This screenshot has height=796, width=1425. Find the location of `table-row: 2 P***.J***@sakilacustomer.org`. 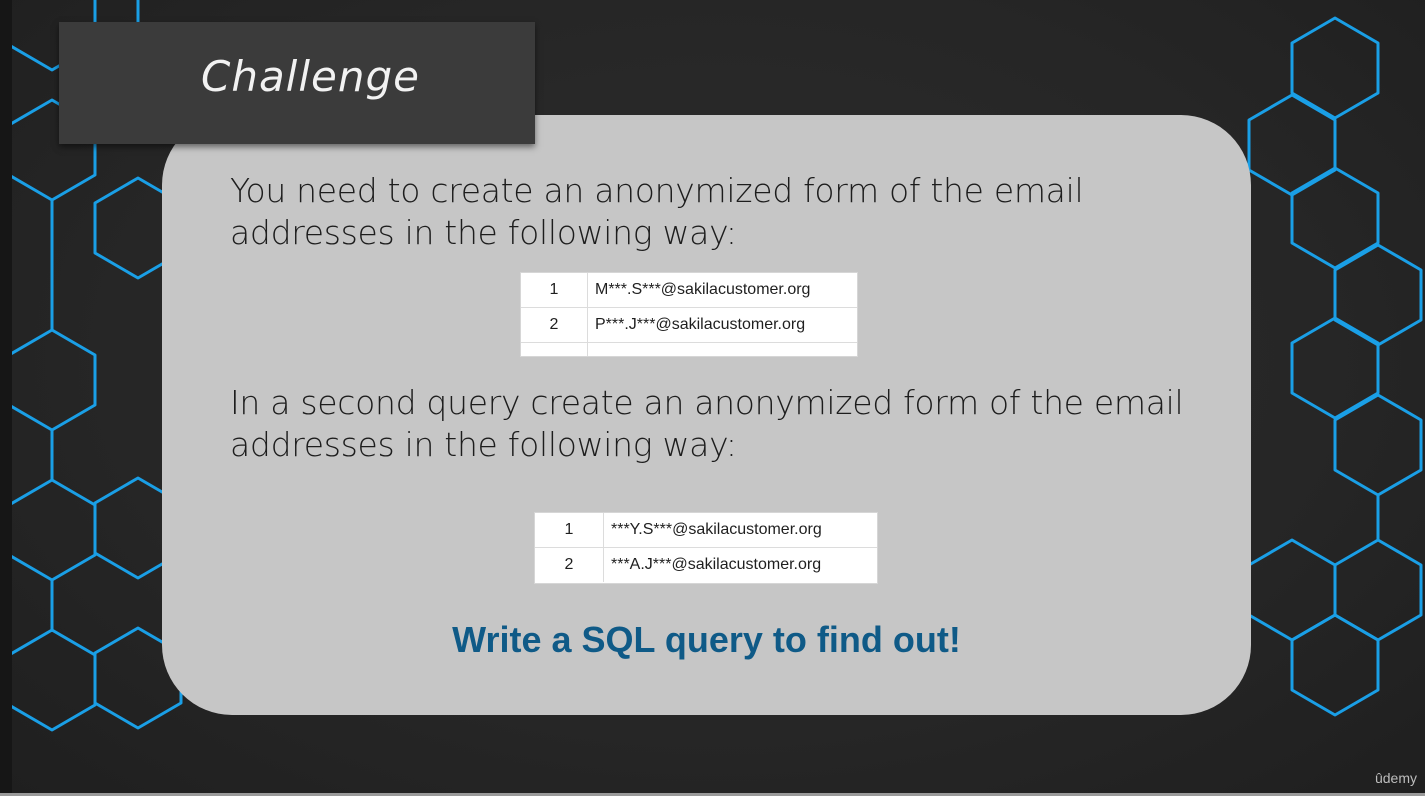

table-row: 2 P***.J***@sakilacustomer.org is located at coordinates (689, 325).